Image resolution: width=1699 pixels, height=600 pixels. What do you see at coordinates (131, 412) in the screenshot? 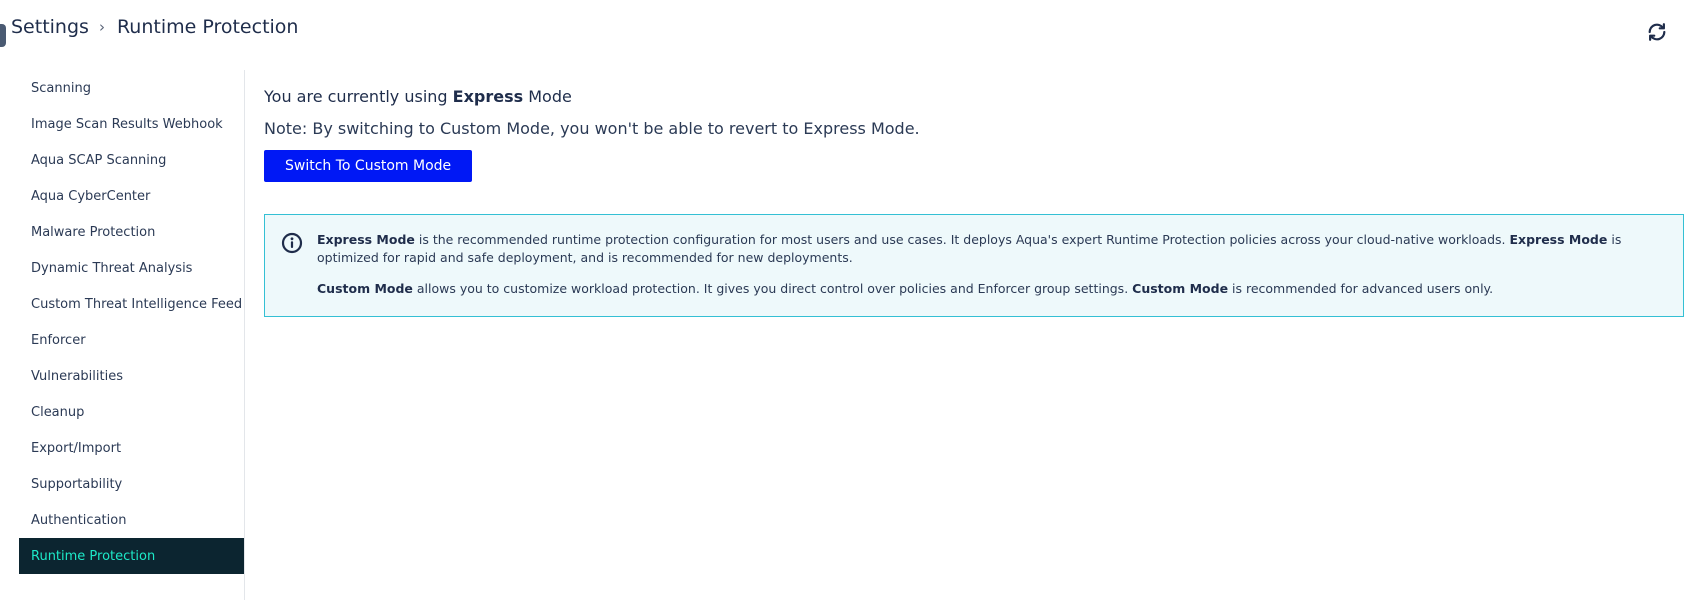
I see `sidebar-item-cleanup: Cleanup` at bounding box center [131, 412].